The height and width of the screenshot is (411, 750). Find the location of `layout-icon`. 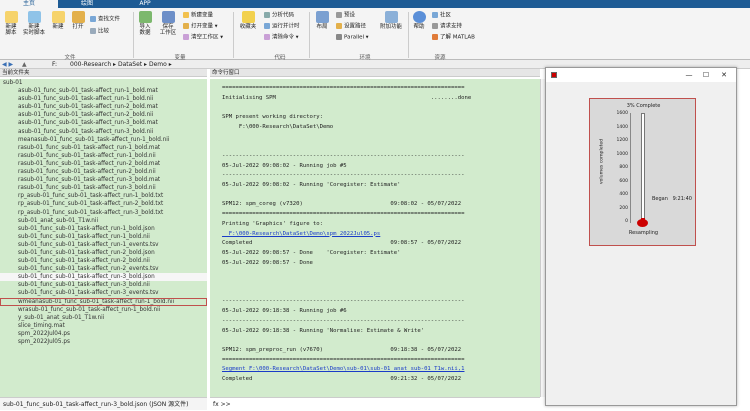

layout-icon is located at coordinates (322, 17).